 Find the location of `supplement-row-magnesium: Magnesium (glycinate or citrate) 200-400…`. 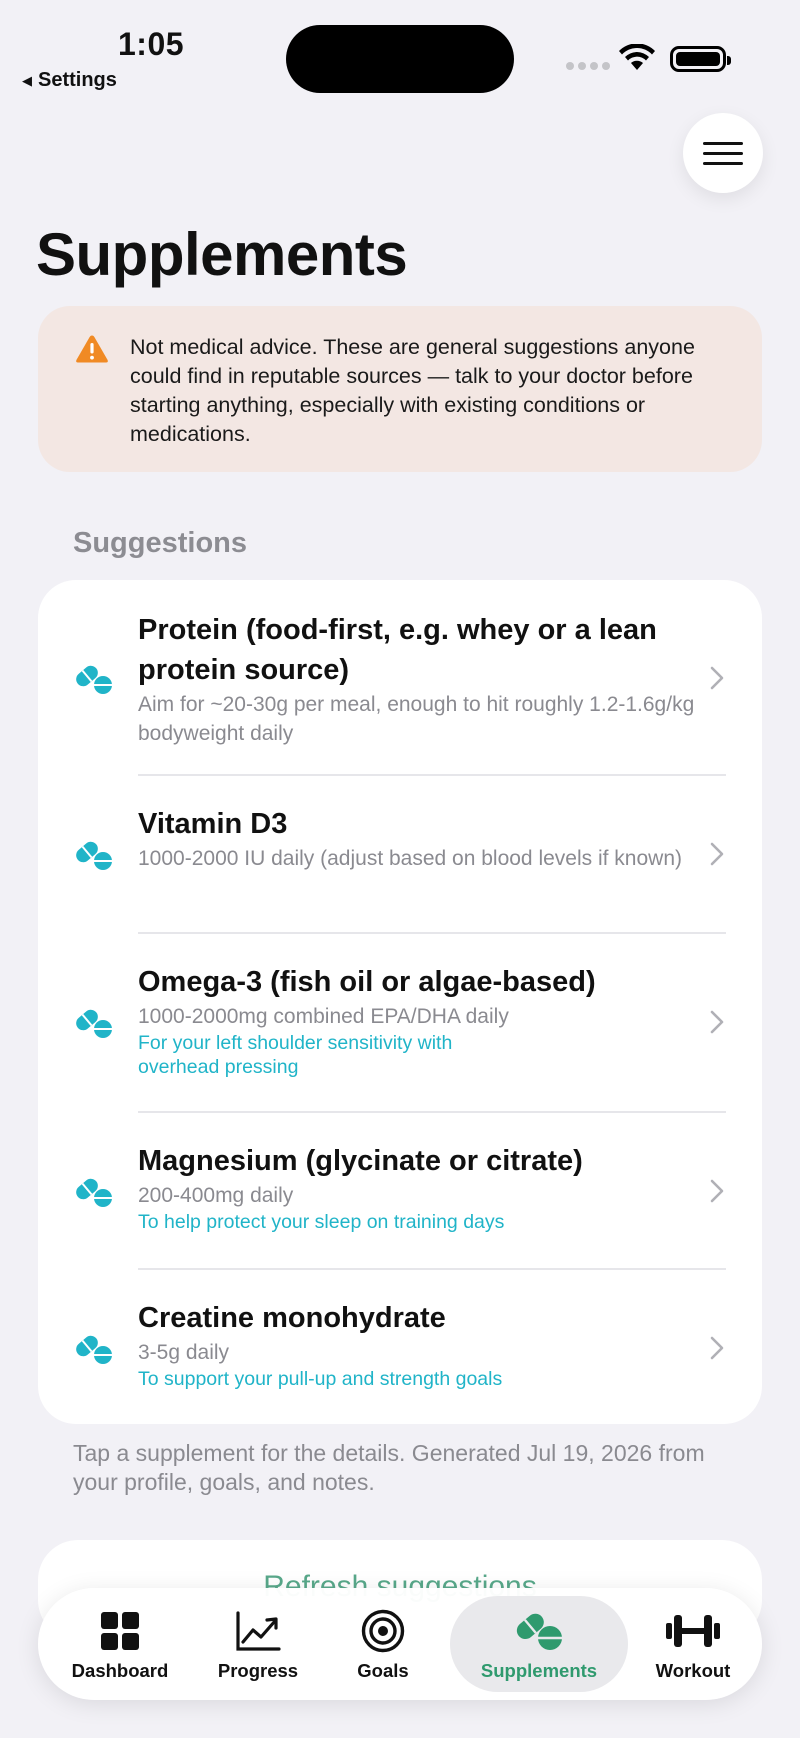

supplement-row-magnesium: Magnesium (glycinate or citrate) 200-400… is located at coordinates (400, 1191).